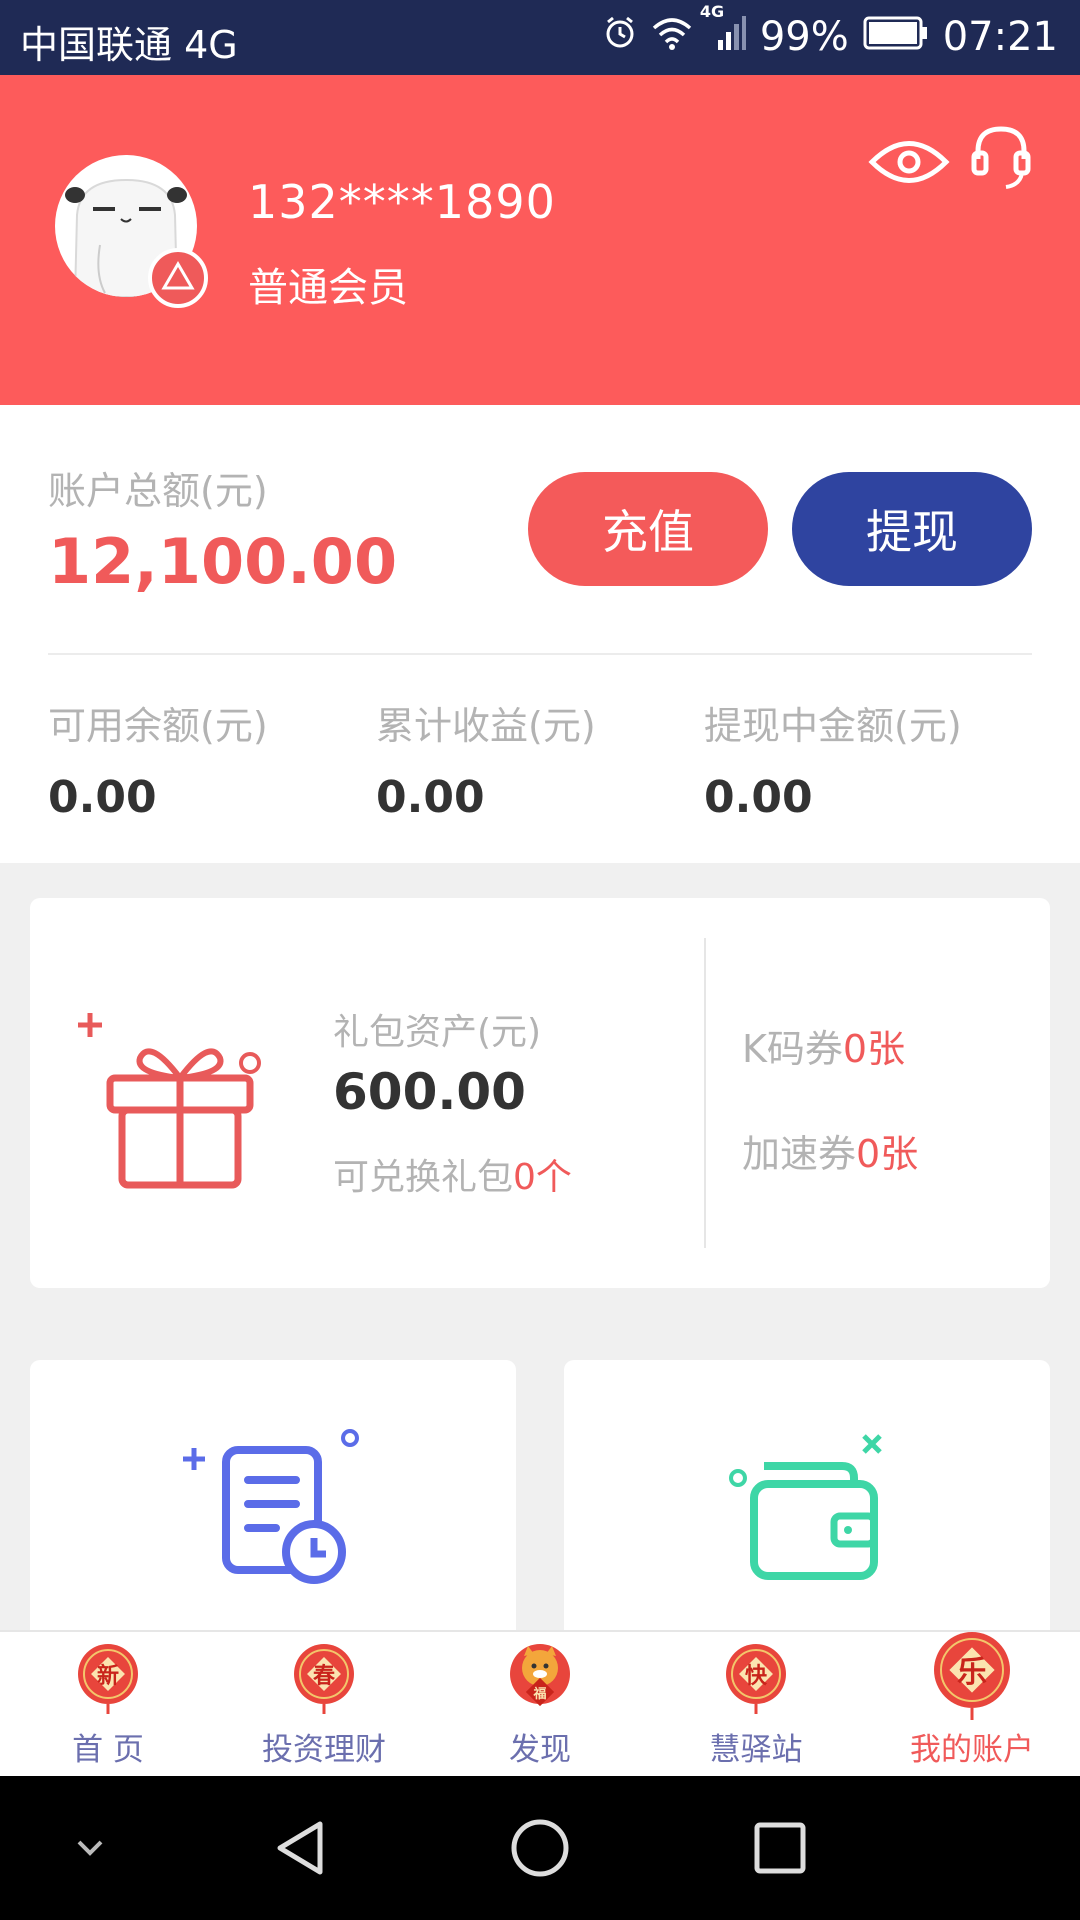 The width and height of the screenshot is (1080, 1920). I want to click on gift-assets-value: 600.00, so click(429, 1092).